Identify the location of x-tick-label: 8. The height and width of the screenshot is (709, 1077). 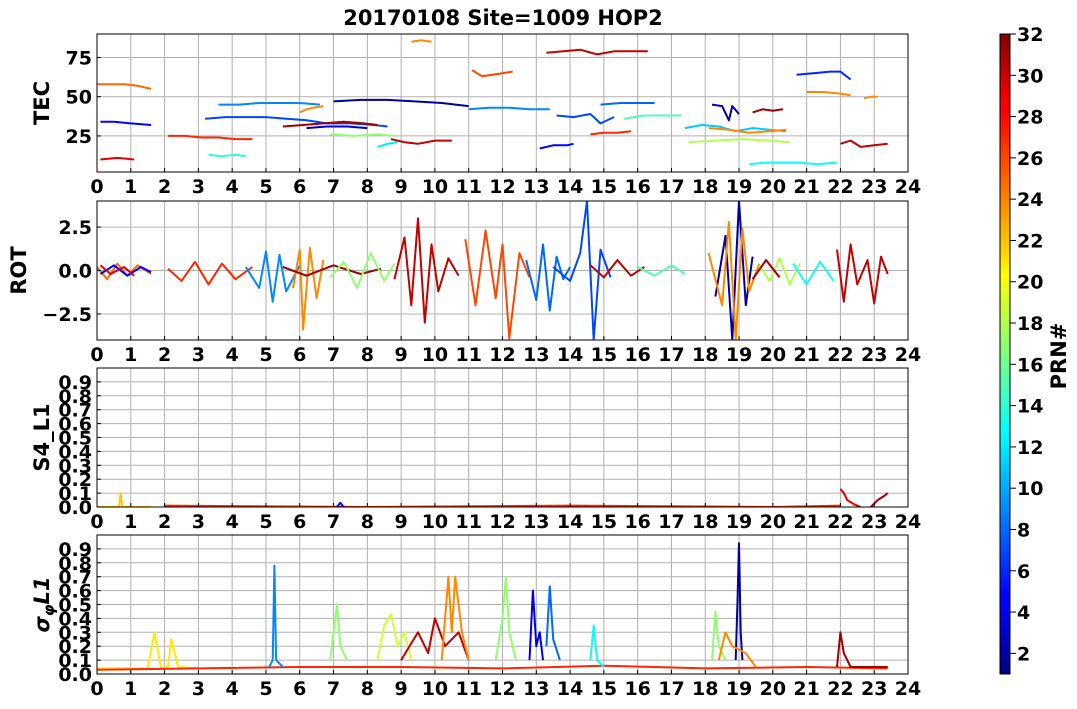
(367, 689).